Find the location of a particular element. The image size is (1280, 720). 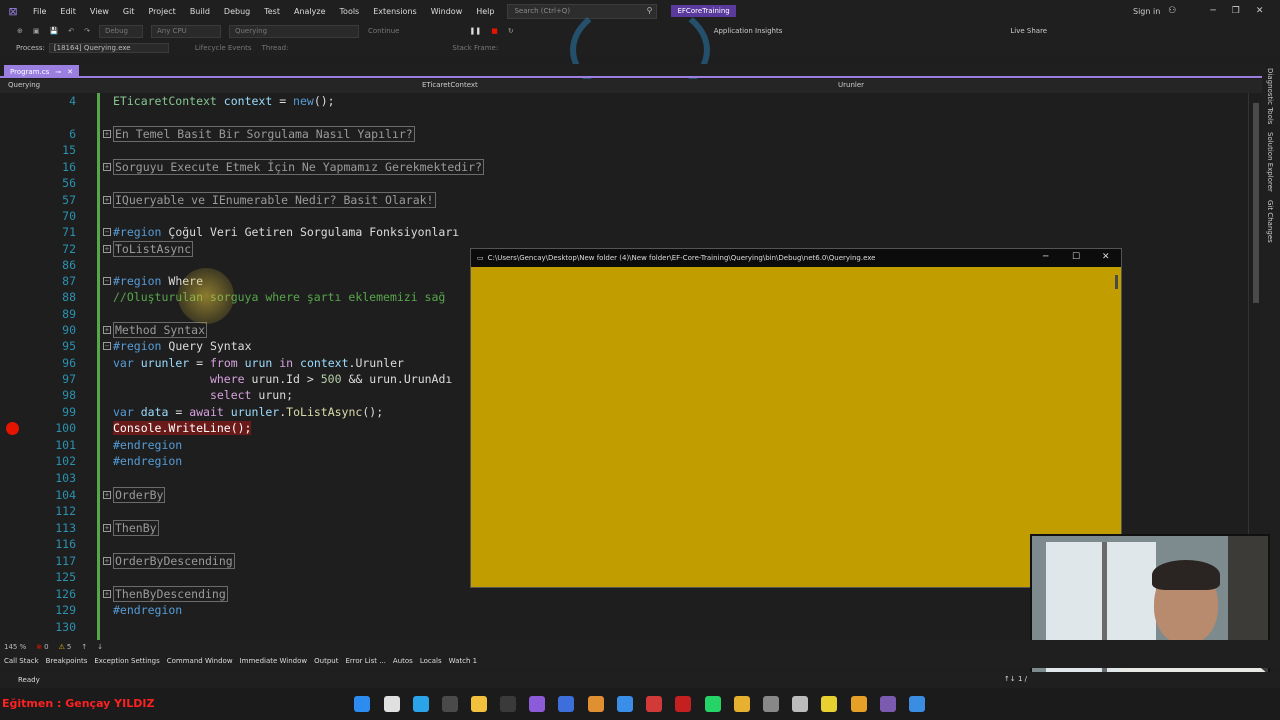

sticky-notes-icon is located at coordinates (829, 704).